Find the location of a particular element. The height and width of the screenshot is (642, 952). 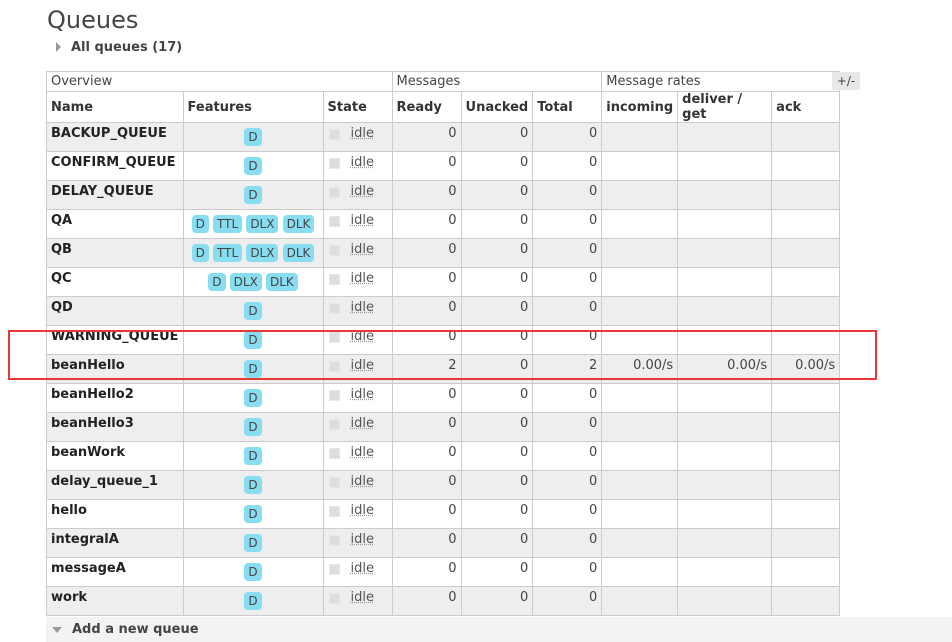

all-queues-toggle: All queues (17) is located at coordinates (119, 47).